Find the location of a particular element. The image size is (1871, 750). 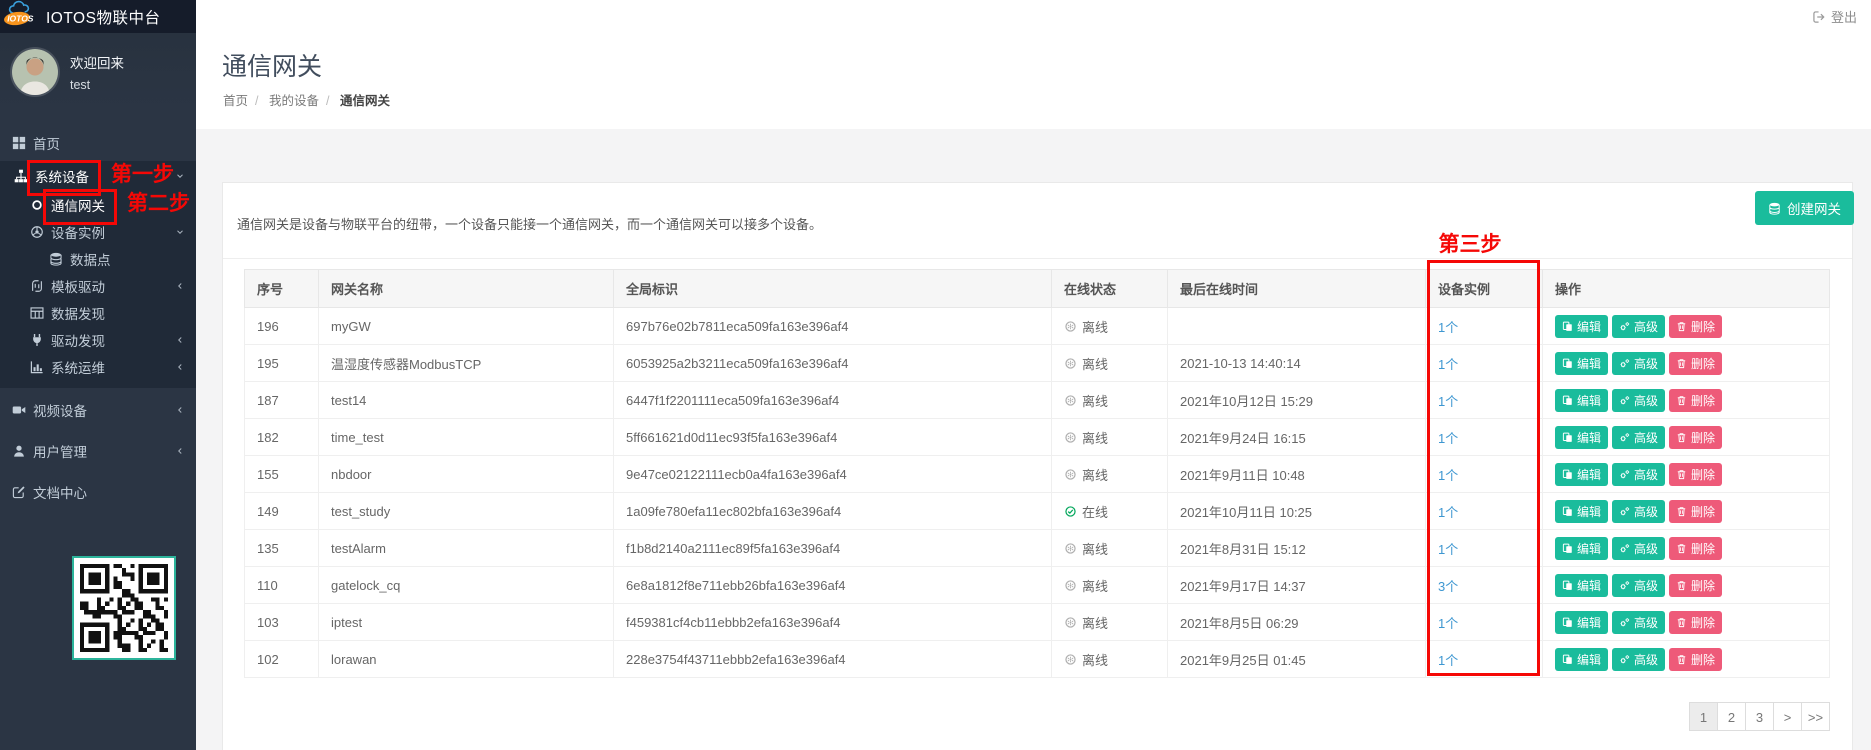

sidebar-group-system-devices: 系统设备通信网关设备实例 数据点模板驱动数据发现驱动发现 系统运维 is located at coordinates (98, 274).